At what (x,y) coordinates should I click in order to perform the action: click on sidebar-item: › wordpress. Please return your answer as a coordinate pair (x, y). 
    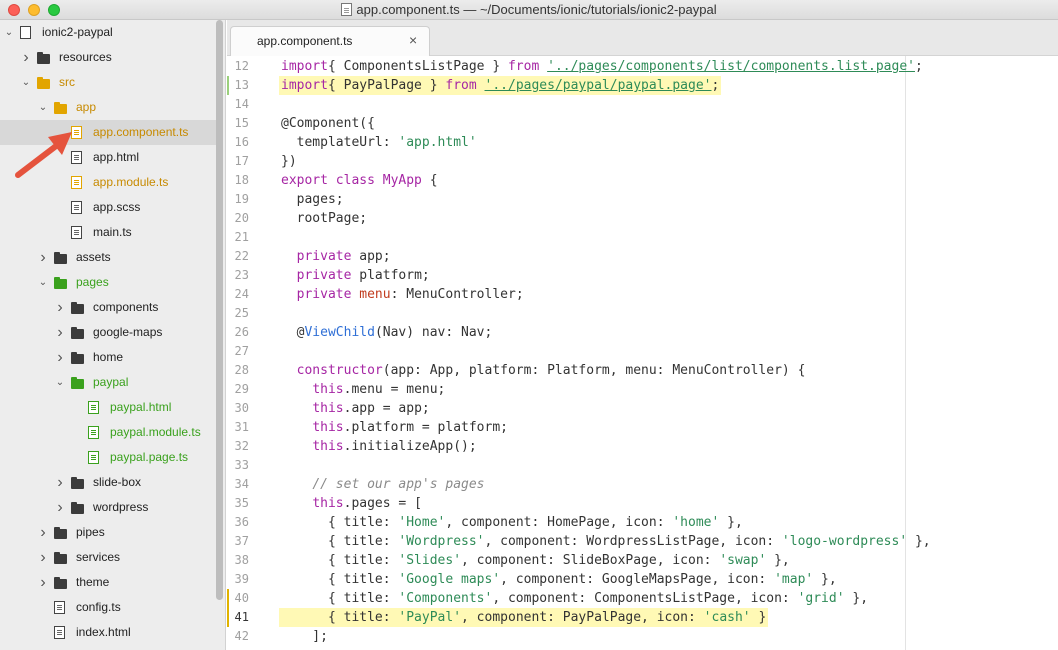
    Looking at the image, I should click on (108, 507).